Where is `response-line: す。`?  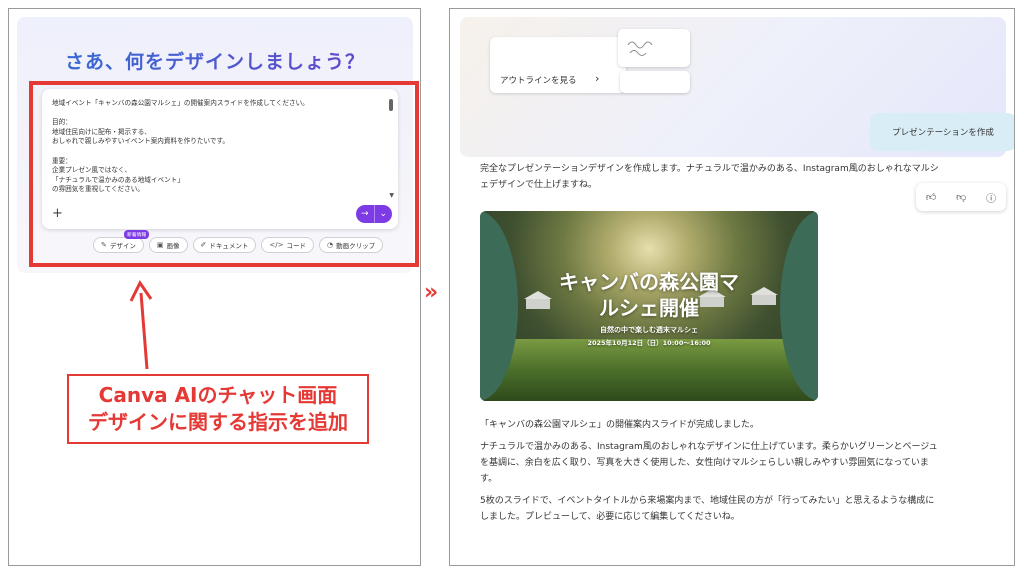 response-line: す。 is located at coordinates (489, 479).